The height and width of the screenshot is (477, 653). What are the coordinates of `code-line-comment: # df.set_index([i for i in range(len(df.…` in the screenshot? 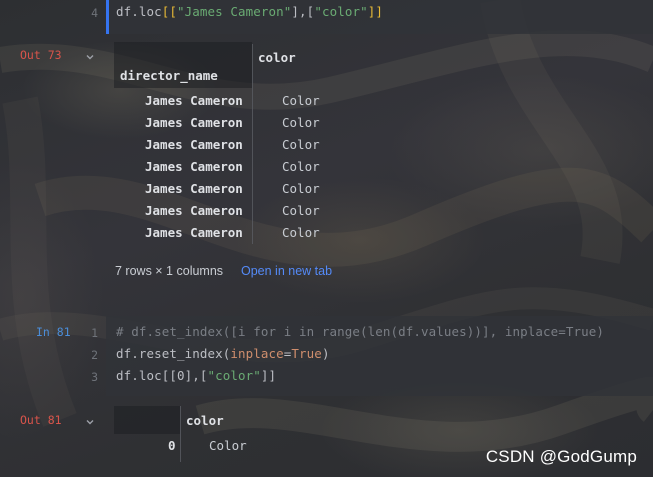 It's located at (360, 331).